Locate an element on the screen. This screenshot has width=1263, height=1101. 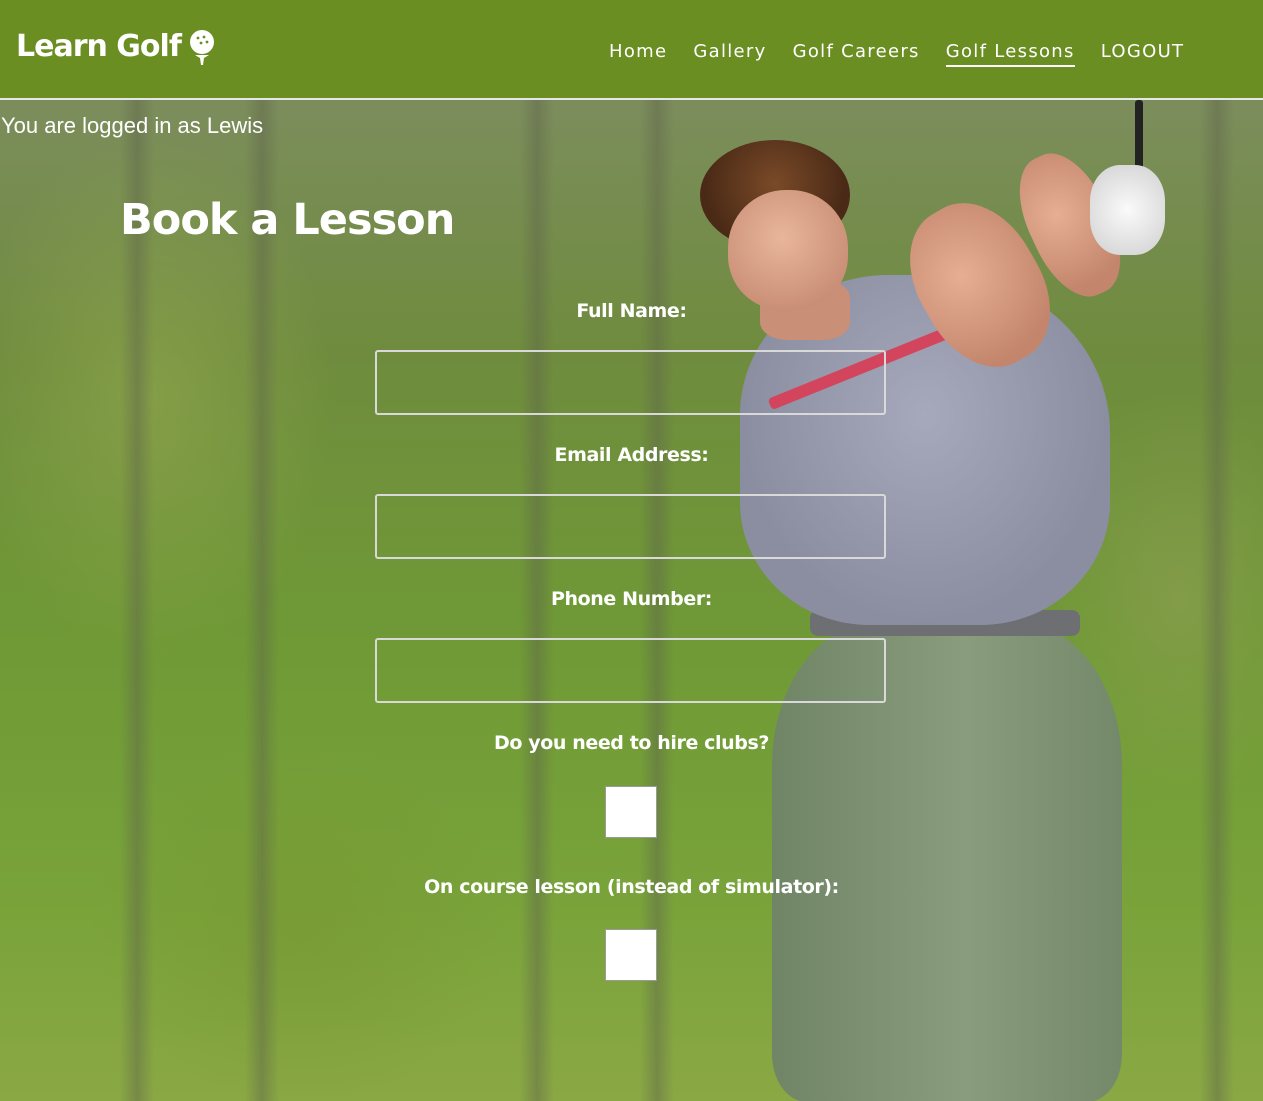
page-title: Book a Lesson is located at coordinates (287, 220).